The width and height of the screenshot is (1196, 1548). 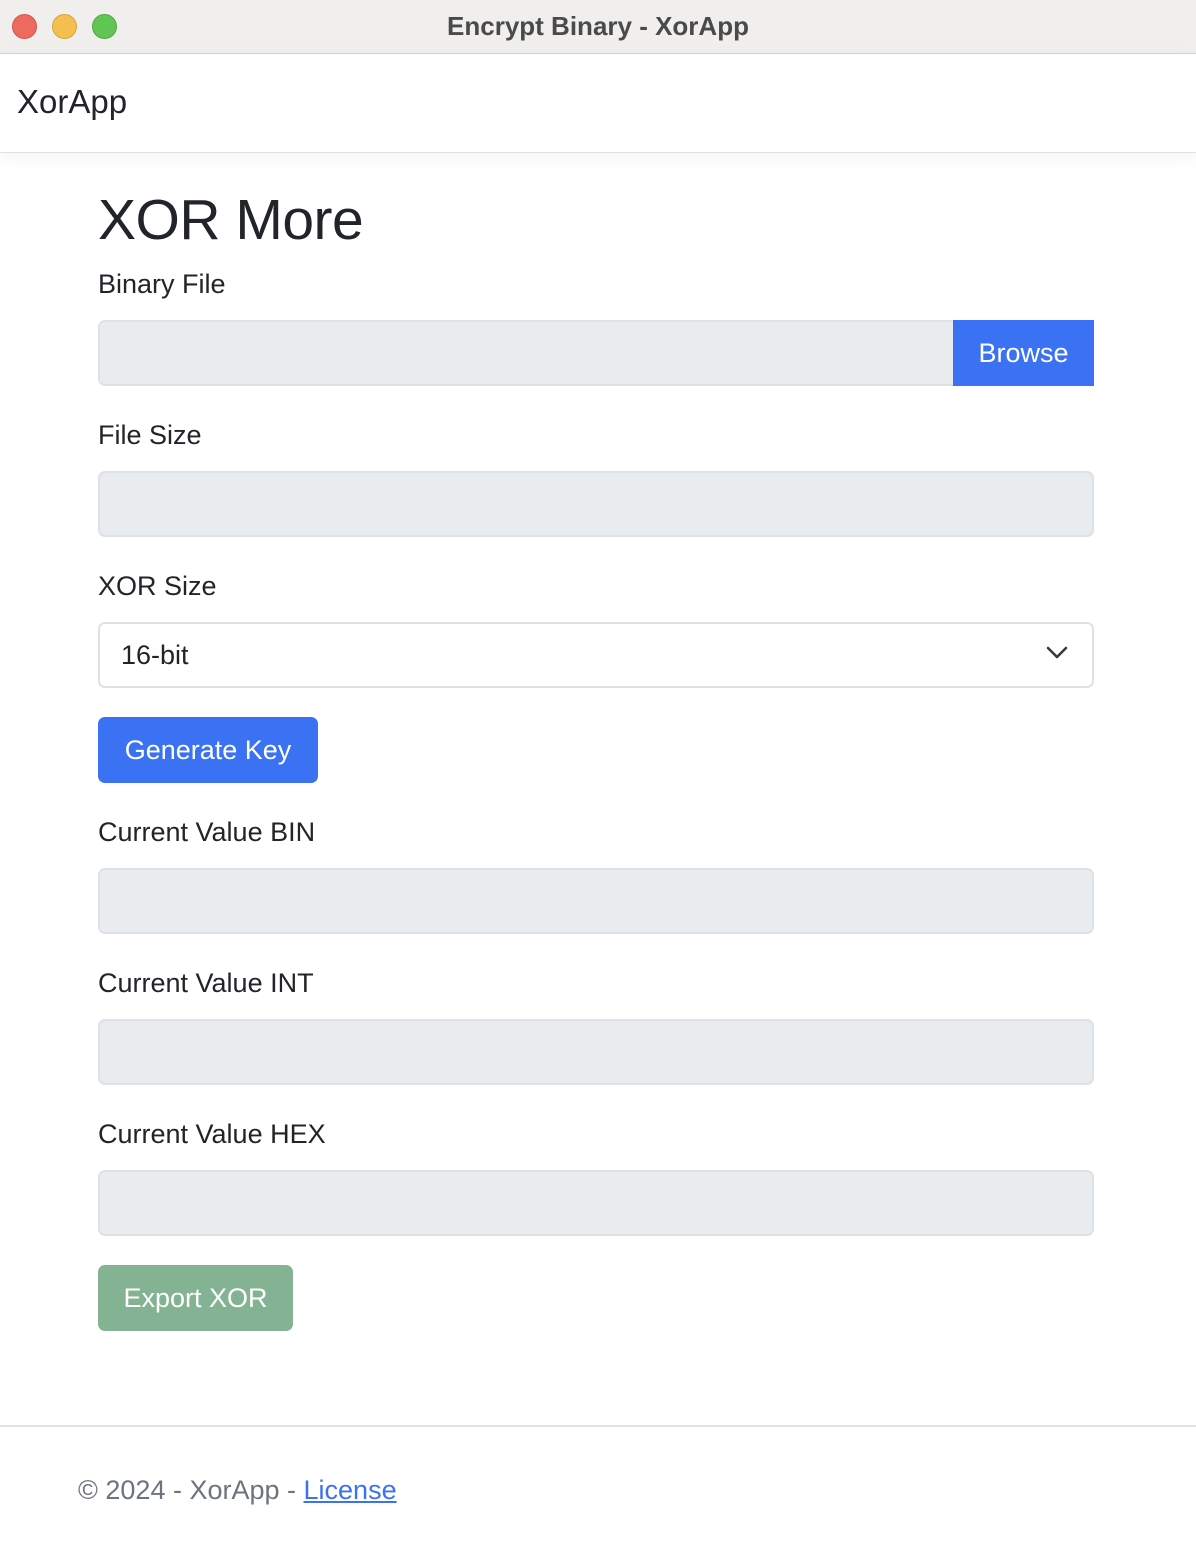 I want to click on file-size-label: File Size, so click(x=150, y=435).